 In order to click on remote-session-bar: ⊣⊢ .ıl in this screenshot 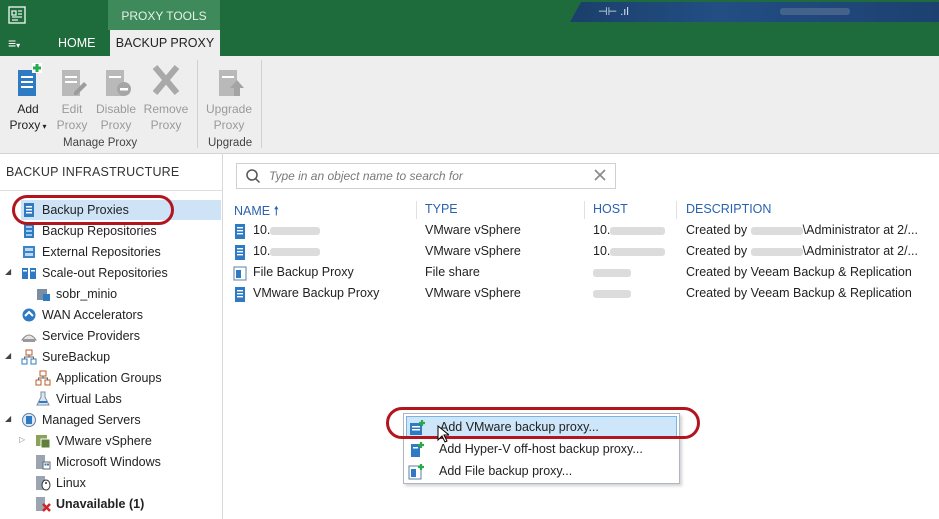, I will do `click(754, 12)`.